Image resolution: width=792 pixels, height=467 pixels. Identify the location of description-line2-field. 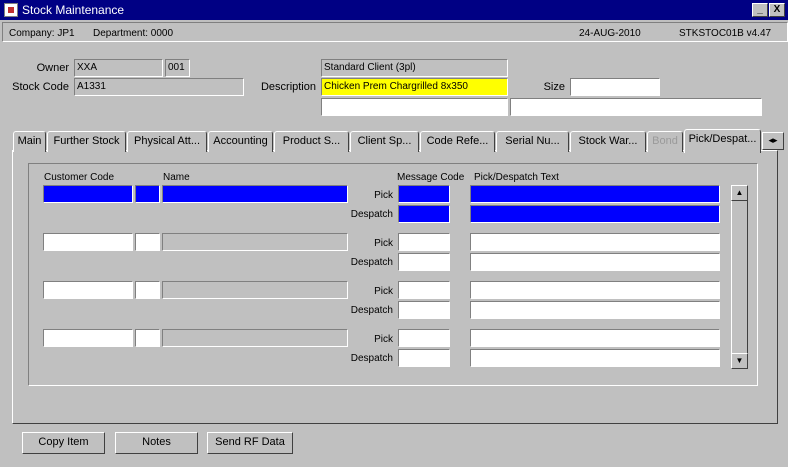
(414, 107).